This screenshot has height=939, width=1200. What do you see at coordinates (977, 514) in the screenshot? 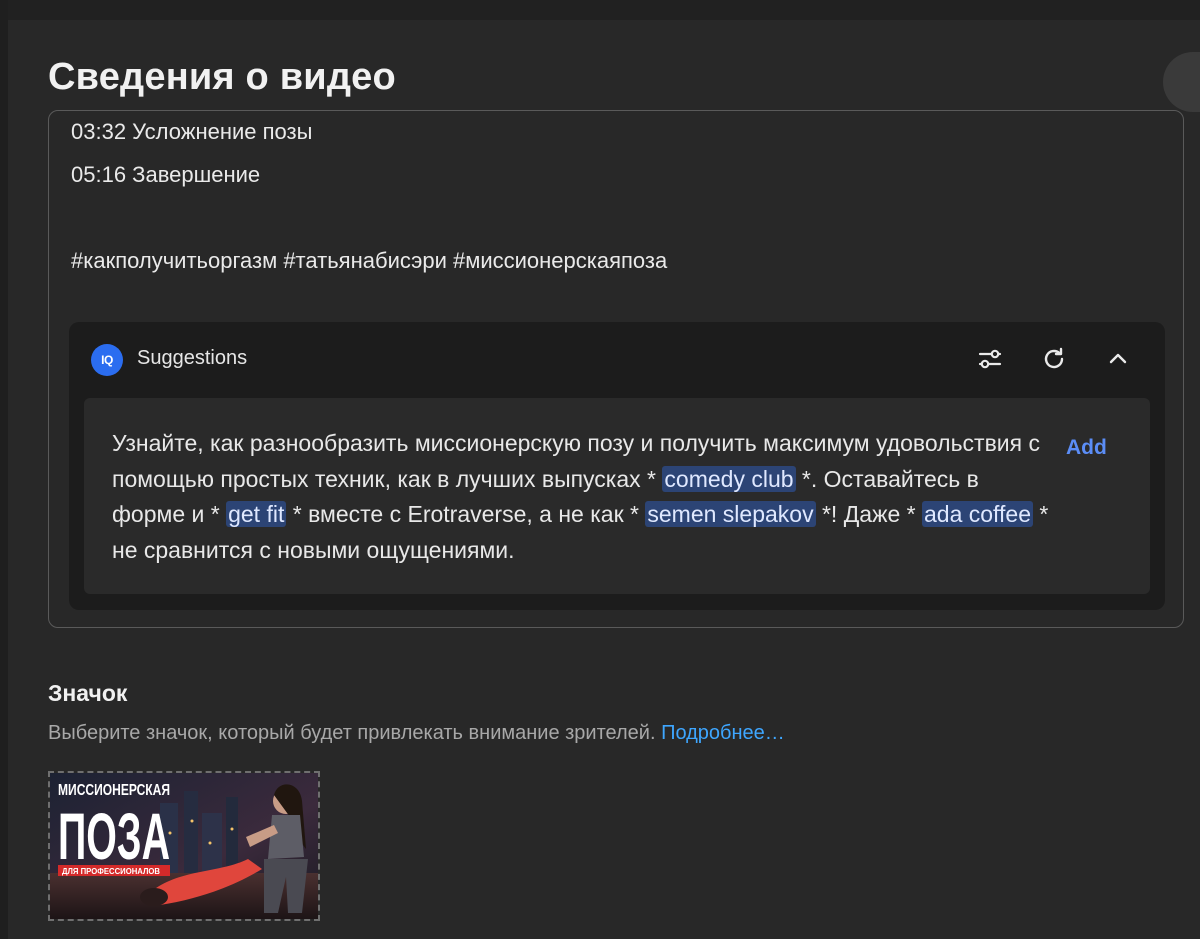
I see `keyword-highlight: ada coffee` at bounding box center [977, 514].